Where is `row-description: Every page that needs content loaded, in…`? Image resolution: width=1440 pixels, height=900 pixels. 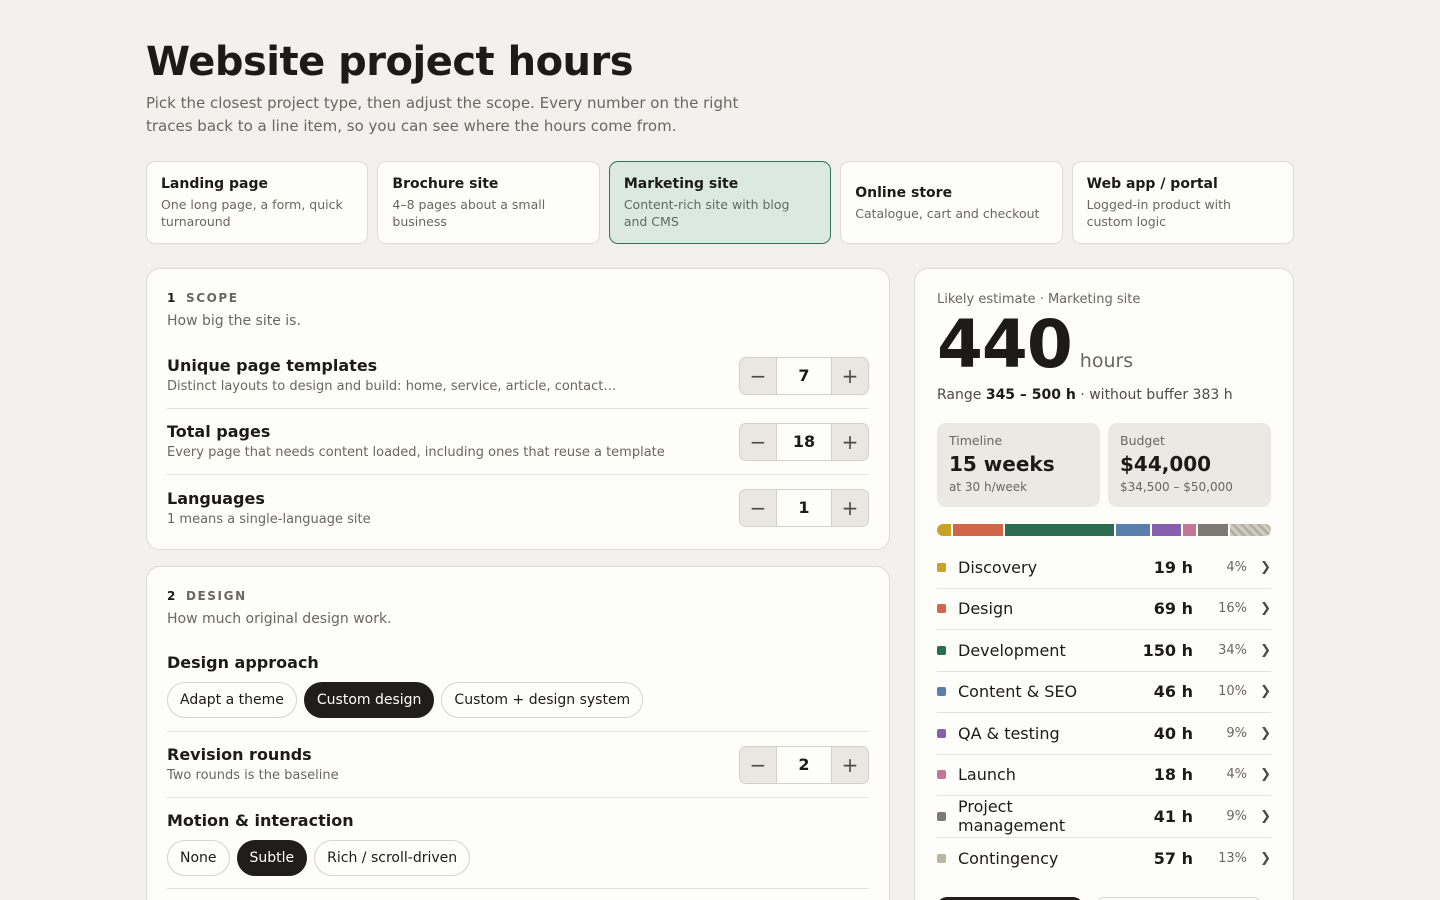 row-description: Every page that needs content loaded, in… is located at coordinates (416, 452).